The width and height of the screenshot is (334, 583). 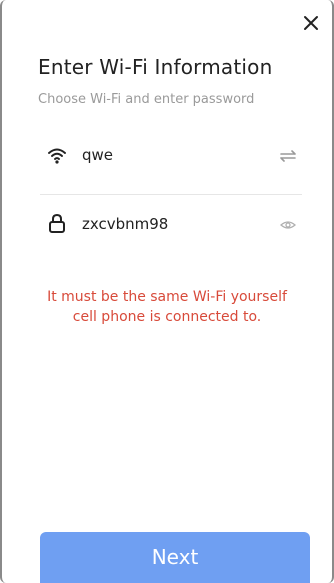 What do you see at coordinates (311, 23) in the screenshot?
I see `close-icon` at bounding box center [311, 23].